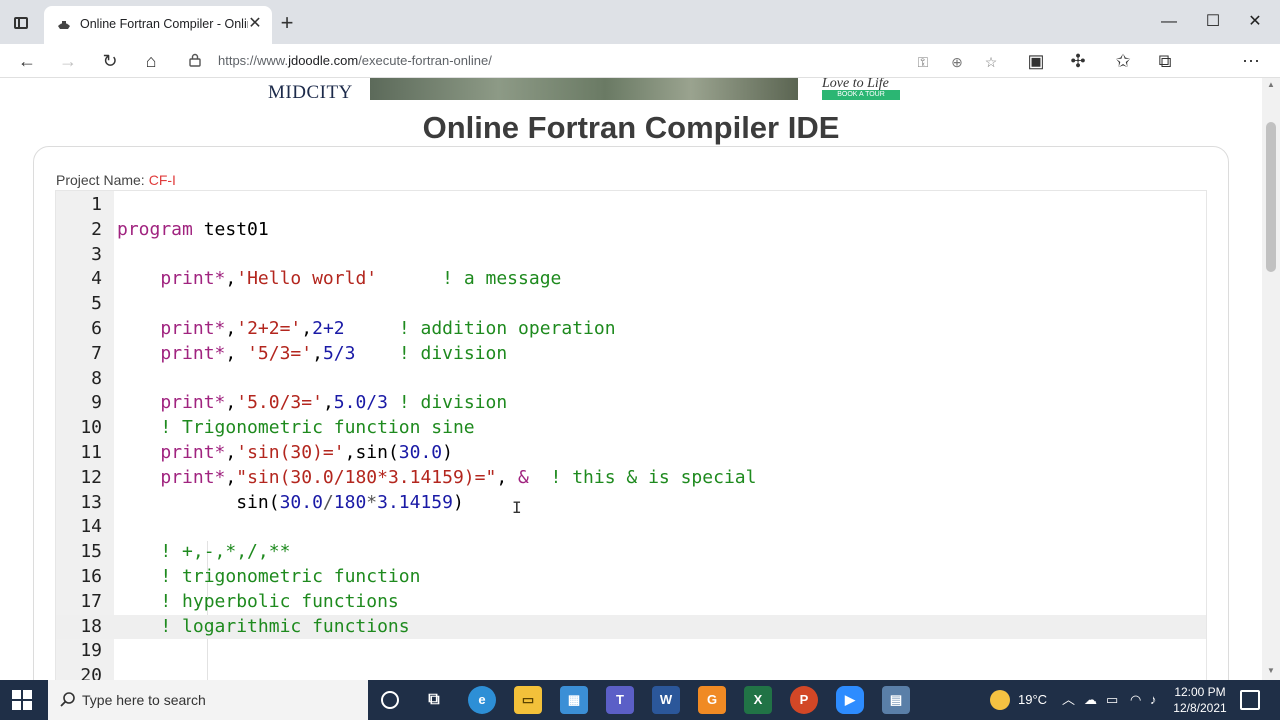 This screenshot has width=1280, height=720. What do you see at coordinates (528, 700) in the screenshot?
I see `file-explorer-icon: ▭` at bounding box center [528, 700].